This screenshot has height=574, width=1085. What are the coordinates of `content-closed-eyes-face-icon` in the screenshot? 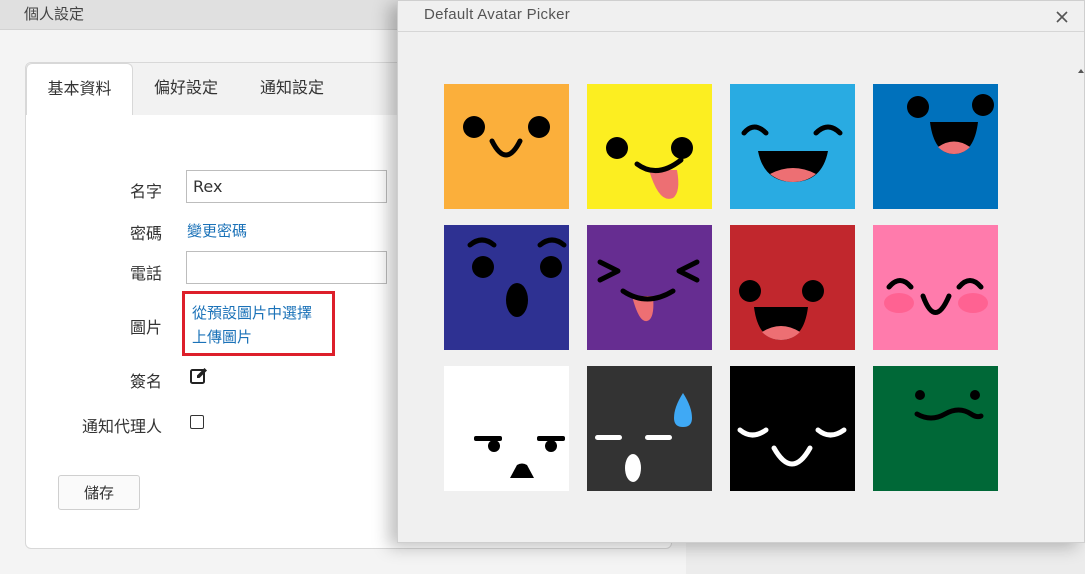 It's located at (792, 428).